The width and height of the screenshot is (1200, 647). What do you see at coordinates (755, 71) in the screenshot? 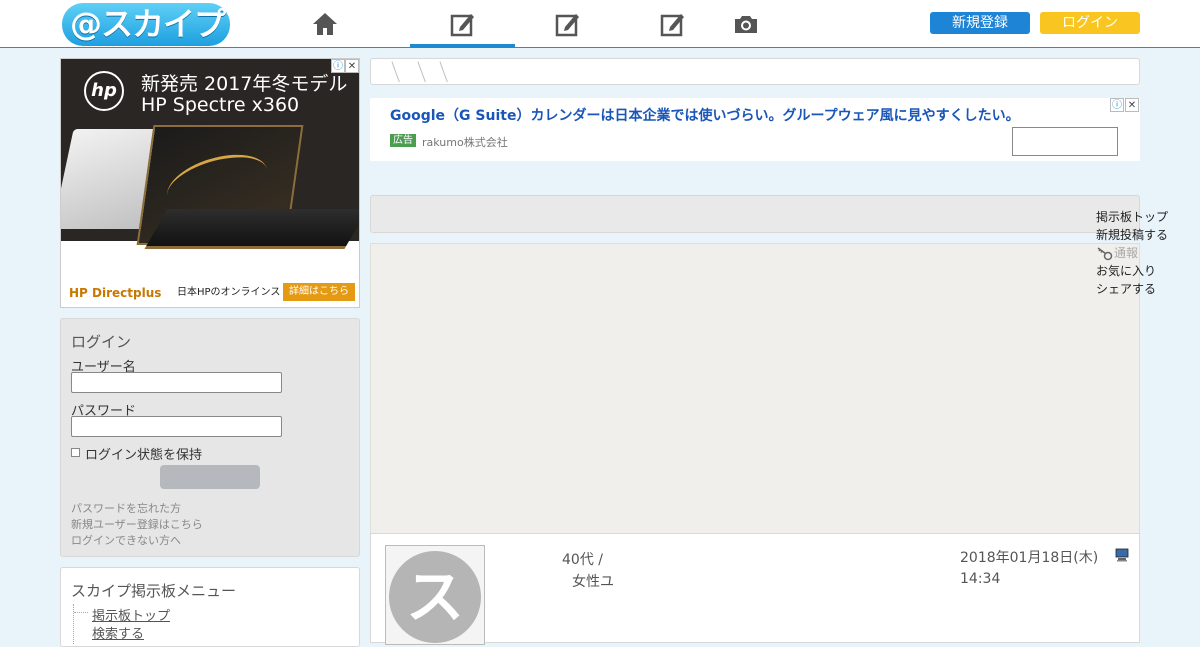
I see `breadcrumb` at bounding box center [755, 71].